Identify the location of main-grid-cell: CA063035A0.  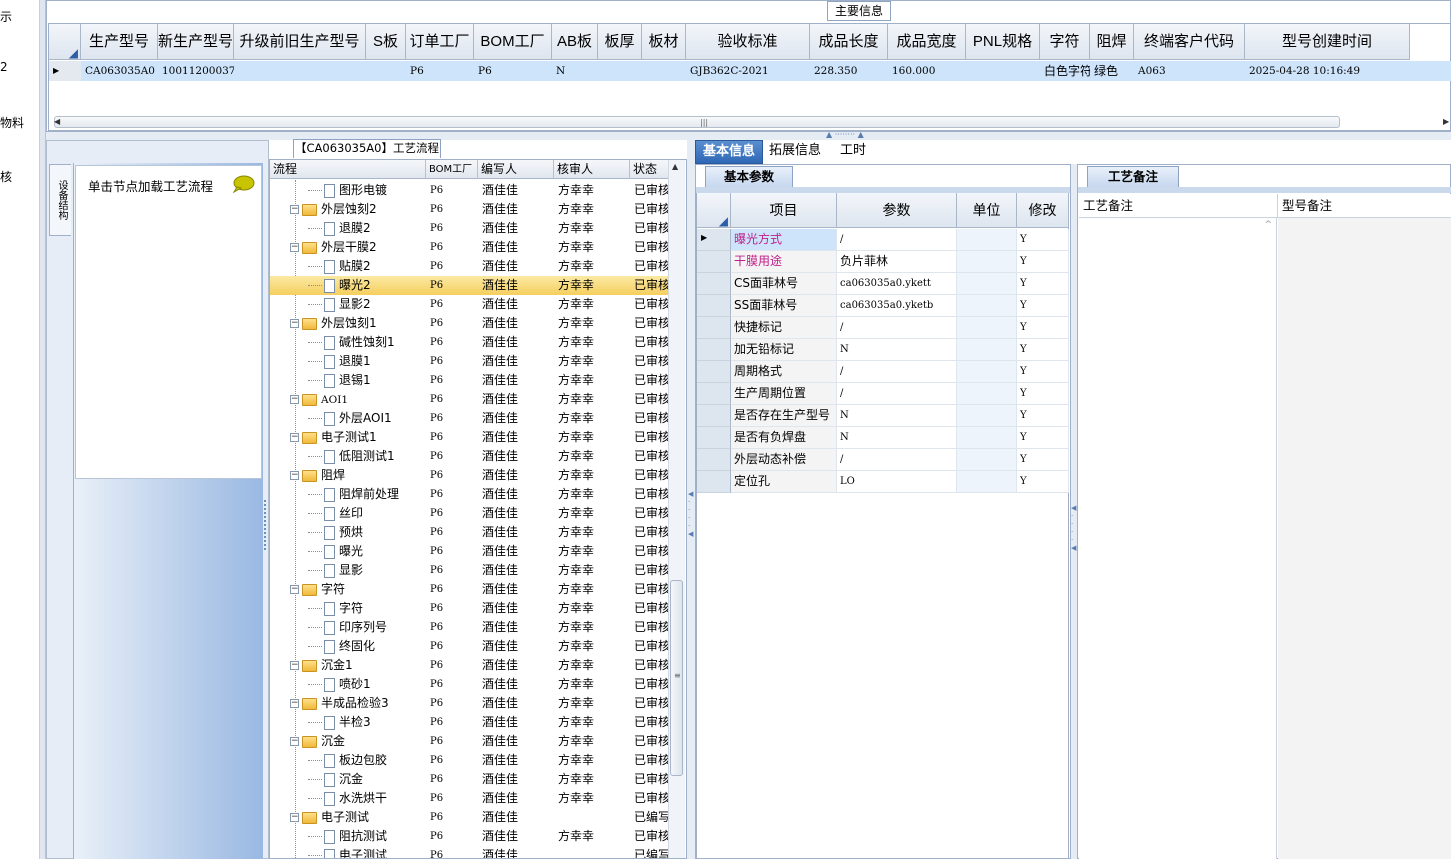
(119, 71).